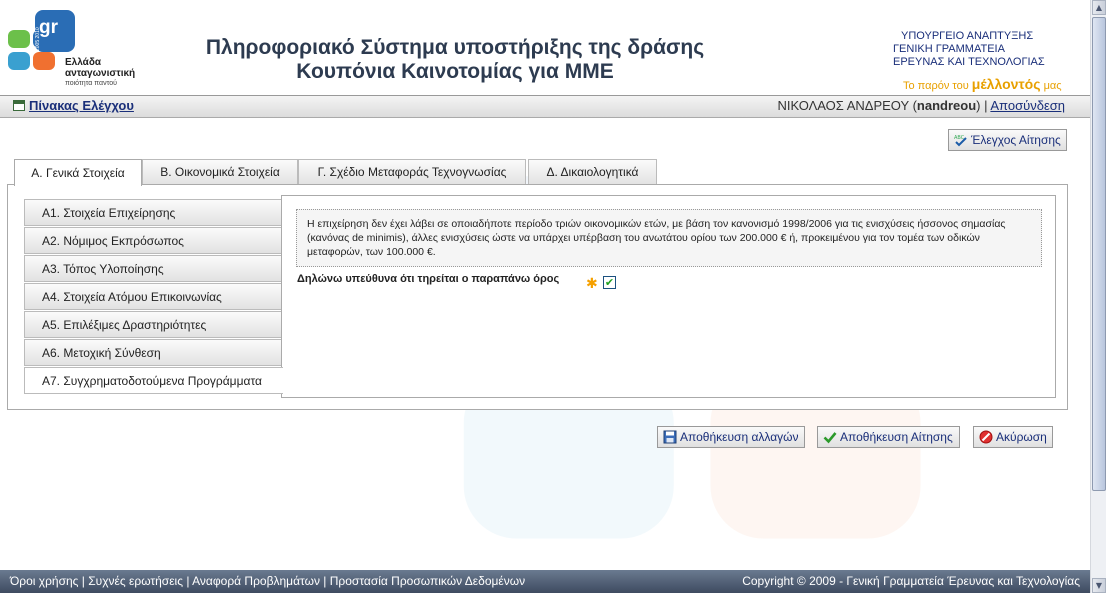 Image resolution: width=1106 pixels, height=593 pixels. I want to click on tab-financial-label: Β. Οικονομικά Στοιχεία, so click(220, 172).